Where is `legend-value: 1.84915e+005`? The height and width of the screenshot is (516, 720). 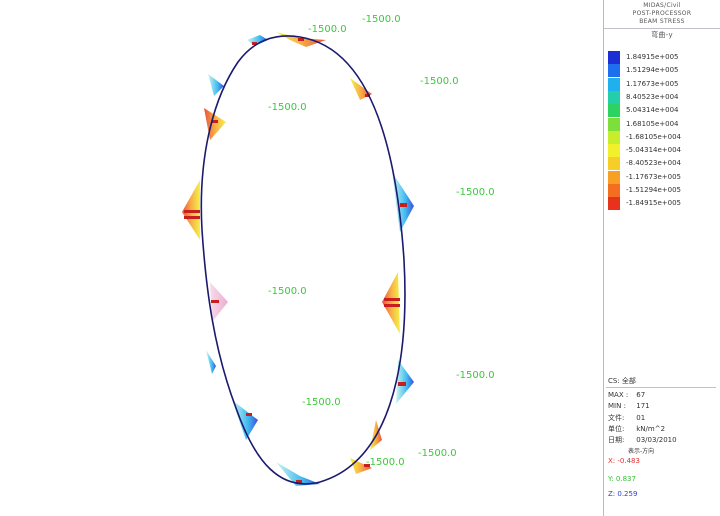 legend-value: 1.84915e+005 is located at coordinates (652, 57).